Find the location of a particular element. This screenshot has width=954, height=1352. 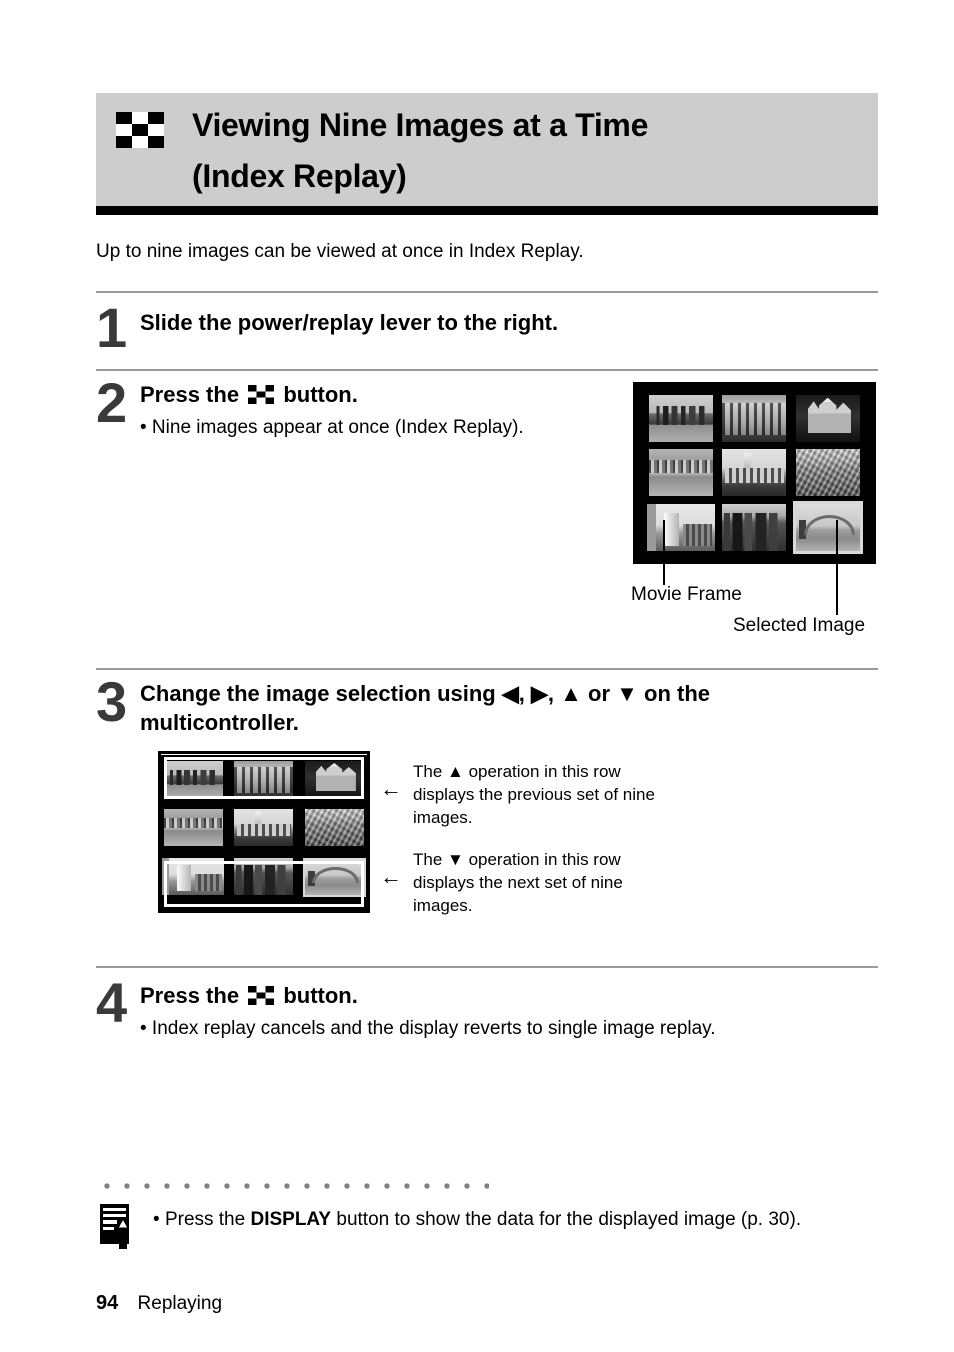

step-4-text-before: Press the is located at coordinates (190, 995).